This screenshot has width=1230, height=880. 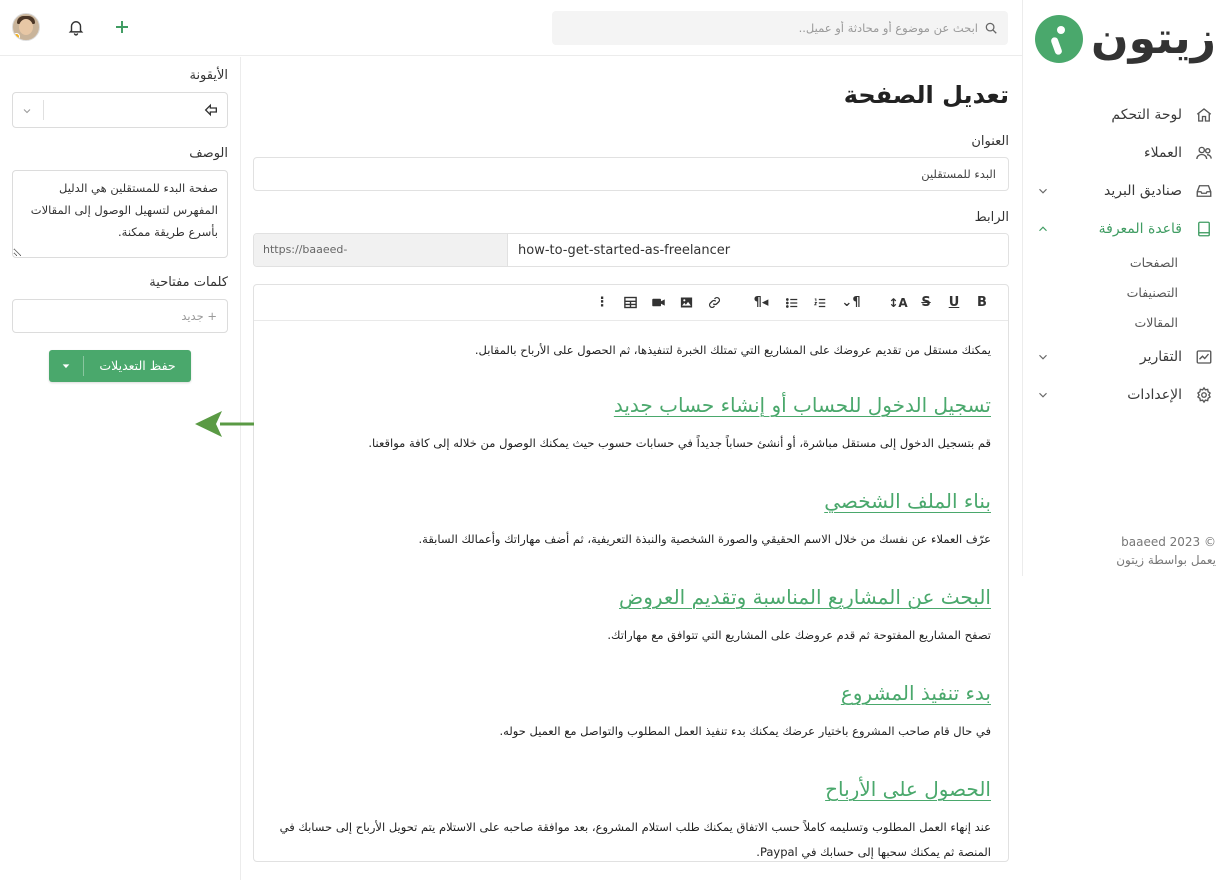 I want to click on sidebar-item-label: لوحة التحكم, so click(x=1146, y=115).